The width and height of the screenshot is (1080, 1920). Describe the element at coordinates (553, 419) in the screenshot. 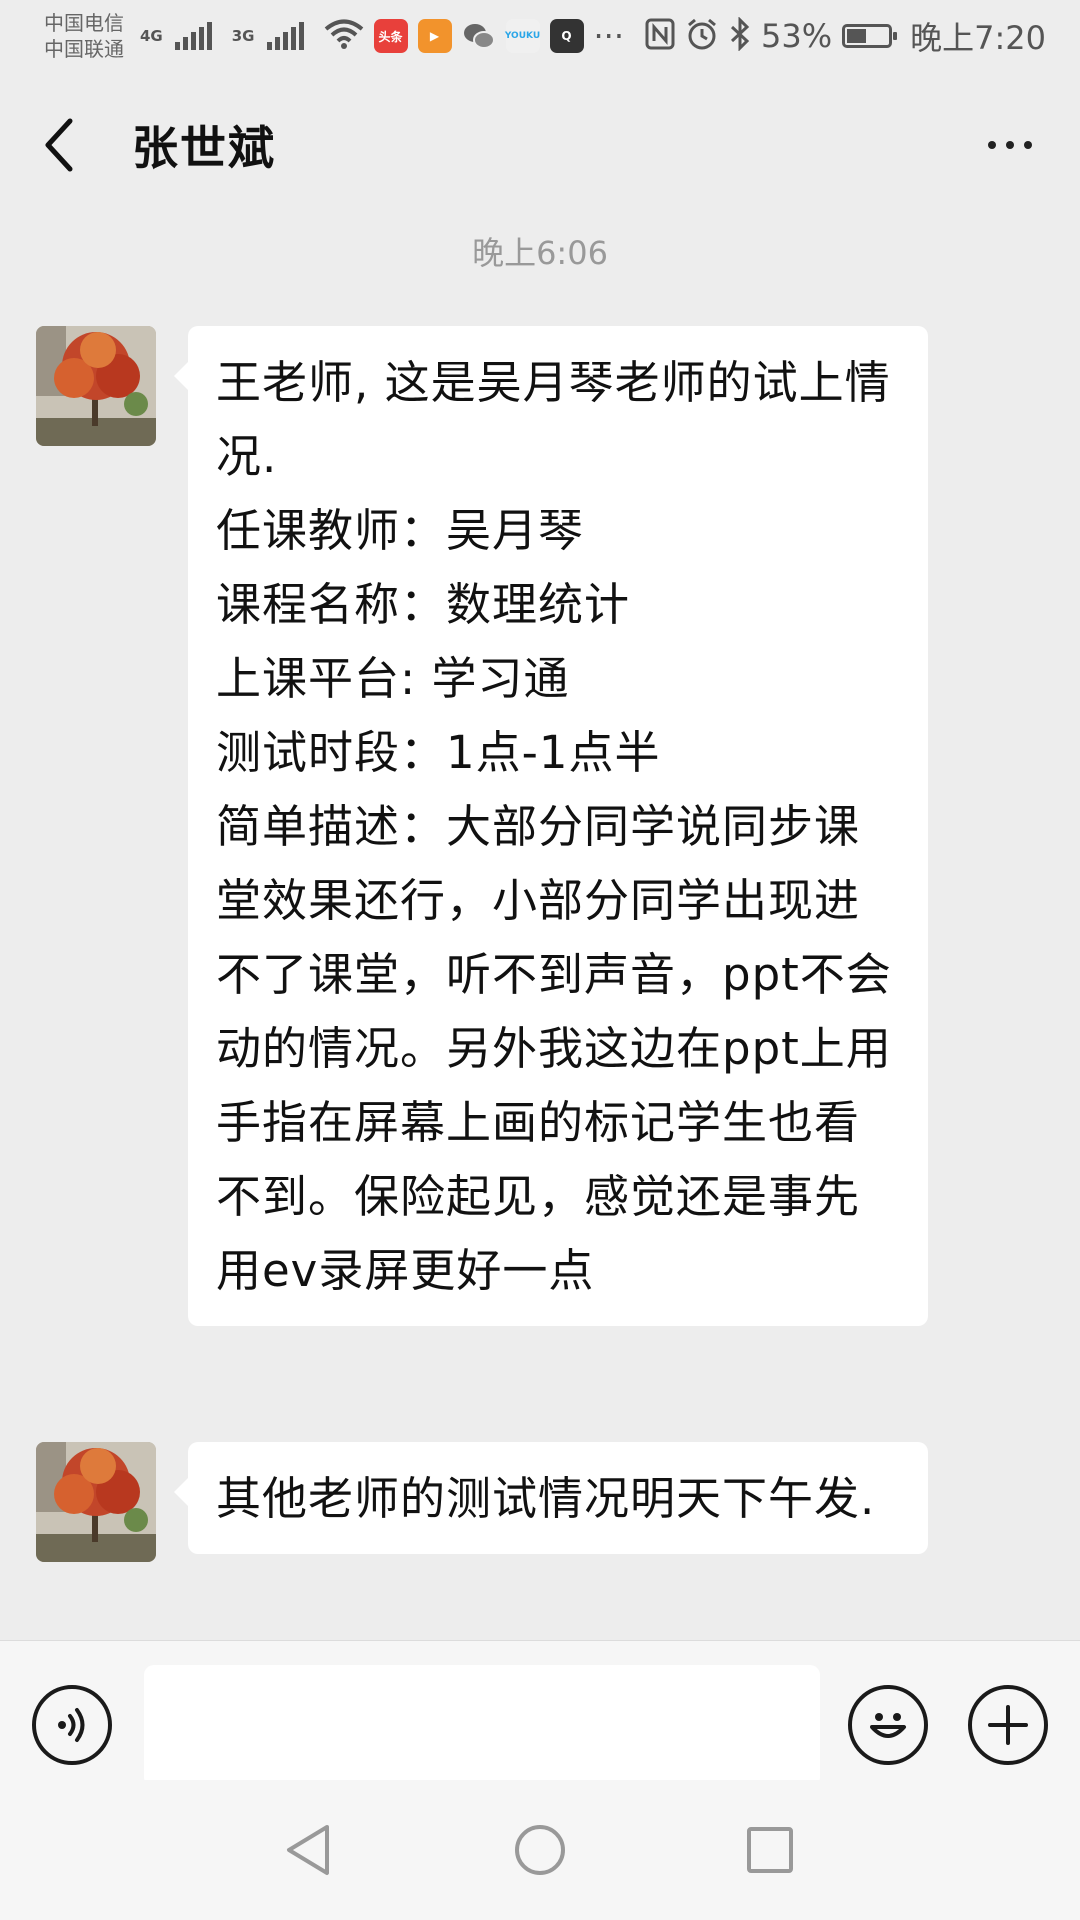

I see `message-line: 王老师, 这是吴月琴老师的试上情况.` at that location.